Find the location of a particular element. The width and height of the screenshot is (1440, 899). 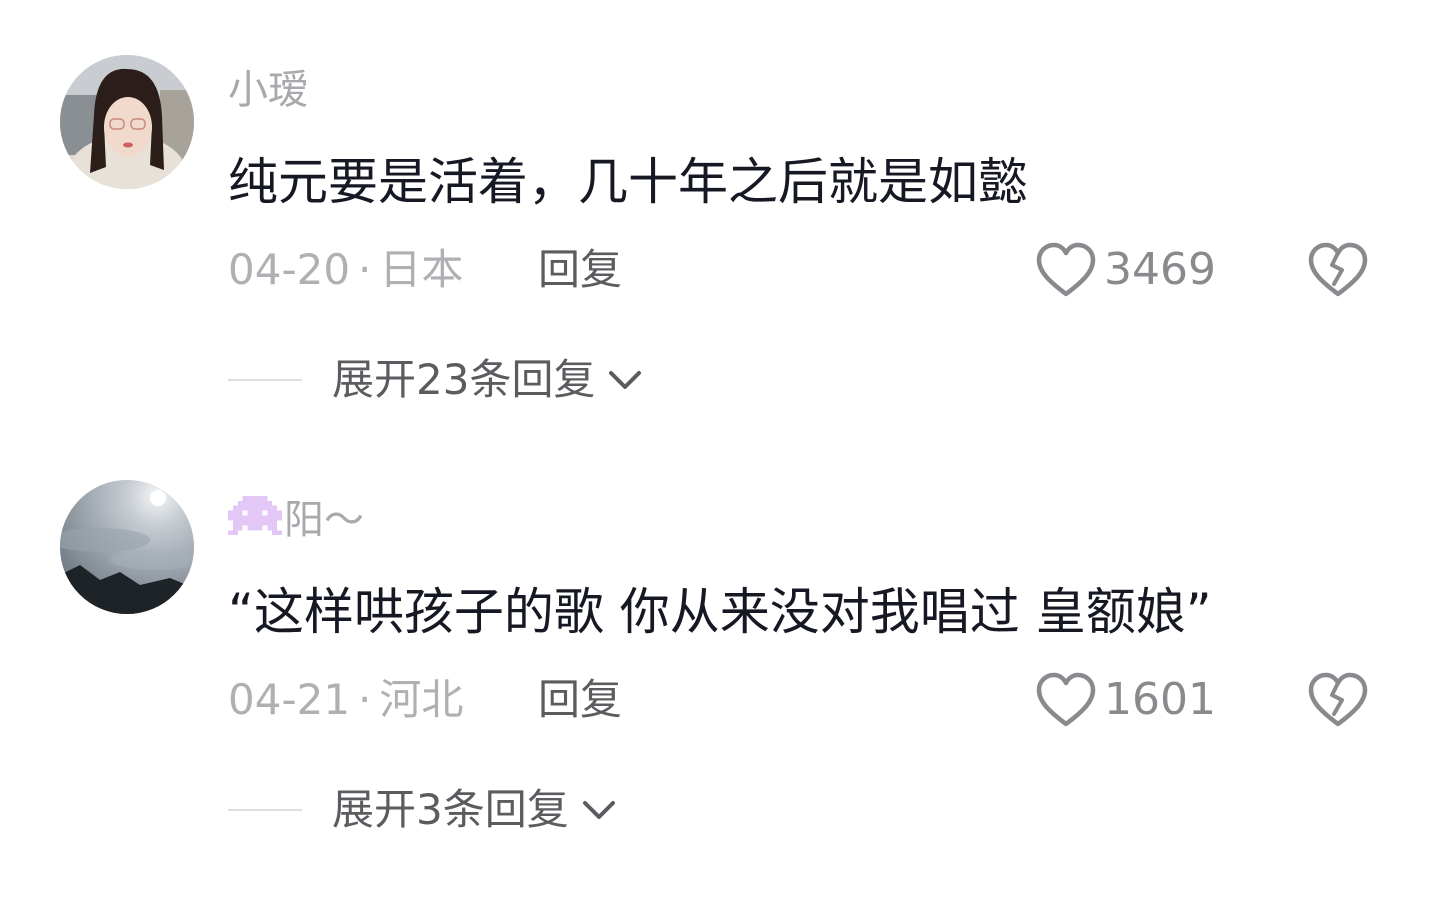

comment-date: 04-21 is located at coordinates (289, 699).